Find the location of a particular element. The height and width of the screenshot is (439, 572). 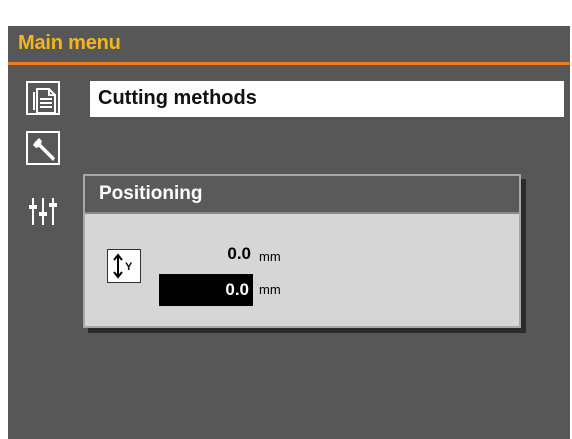

y-axis-icon: Y is located at coordinates (124, 266).